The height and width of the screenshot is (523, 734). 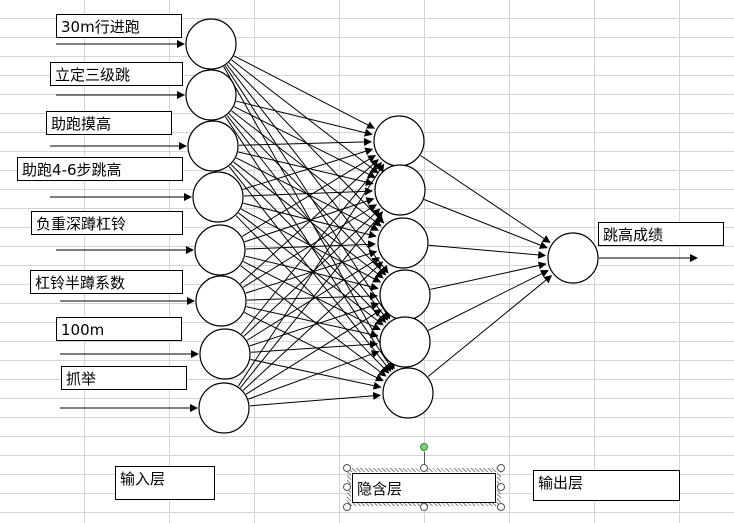 What do you see at coordinates (424, 458) in the screenshot?
I see `rotate-handle-stem` at bounding box center [424, 458].